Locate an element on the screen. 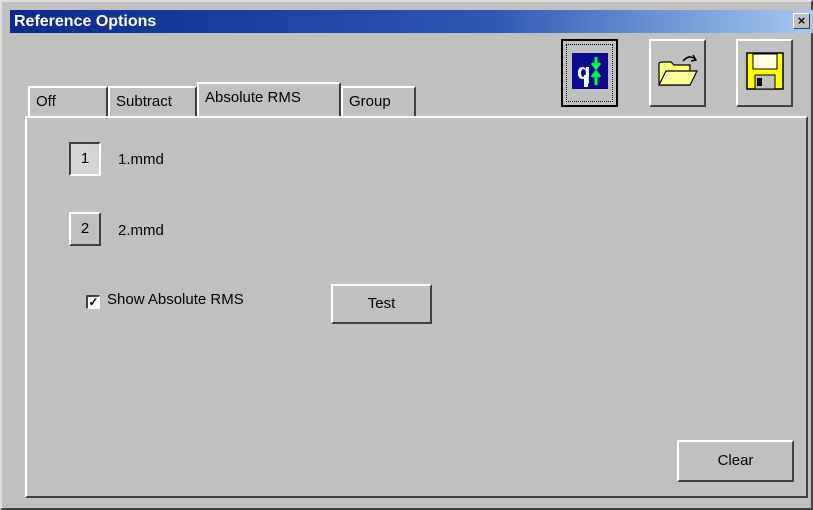 The height and width of the screenshot is (510, 813). reference-tool-button: q is located at coordinates (589, 73).